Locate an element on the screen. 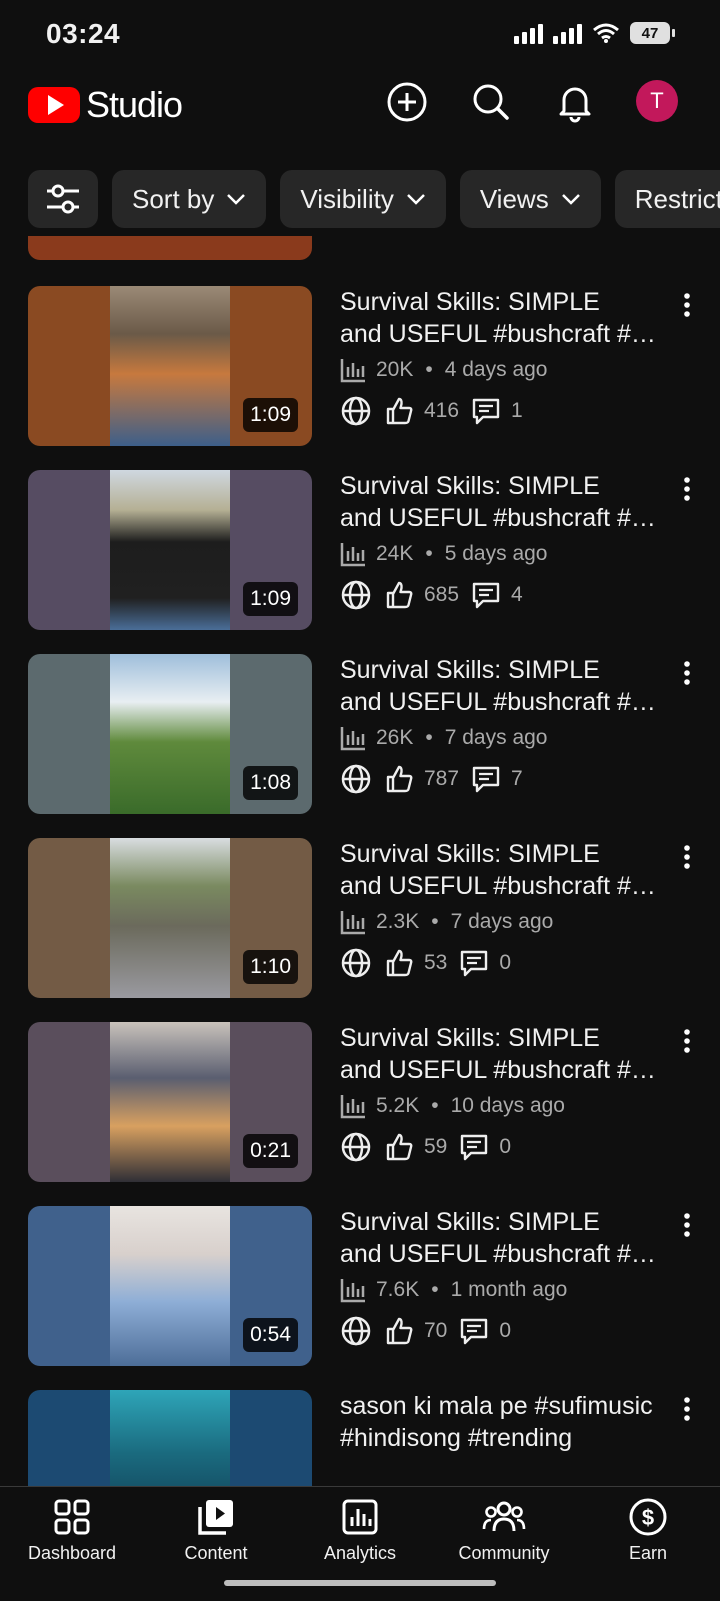  view-count: 20K is located at coordinates (395, 369).